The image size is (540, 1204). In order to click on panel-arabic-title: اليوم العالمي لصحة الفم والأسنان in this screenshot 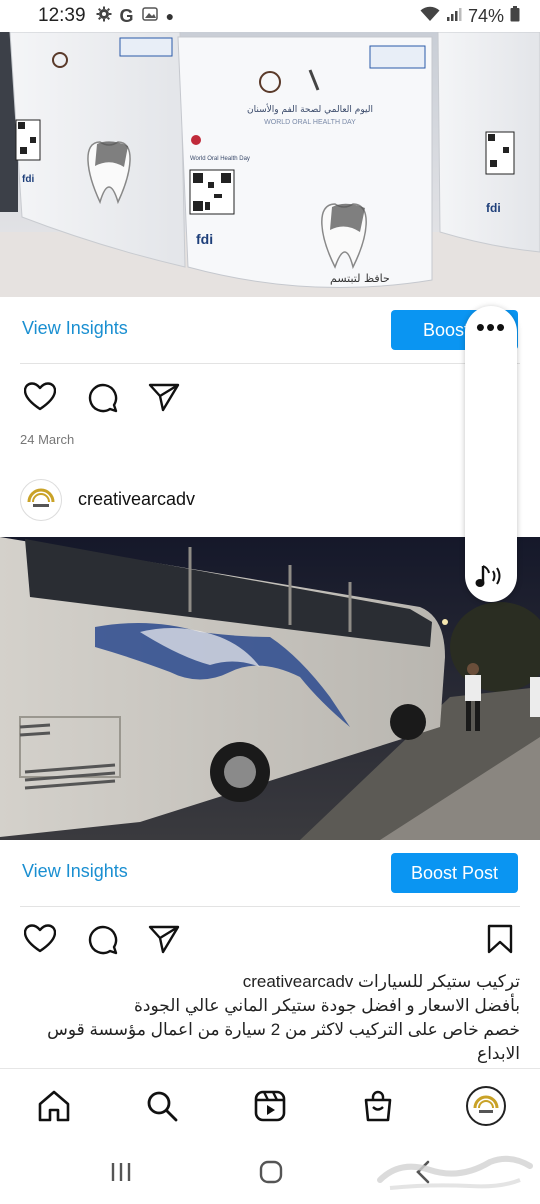, I will do `click(310, 109)`.